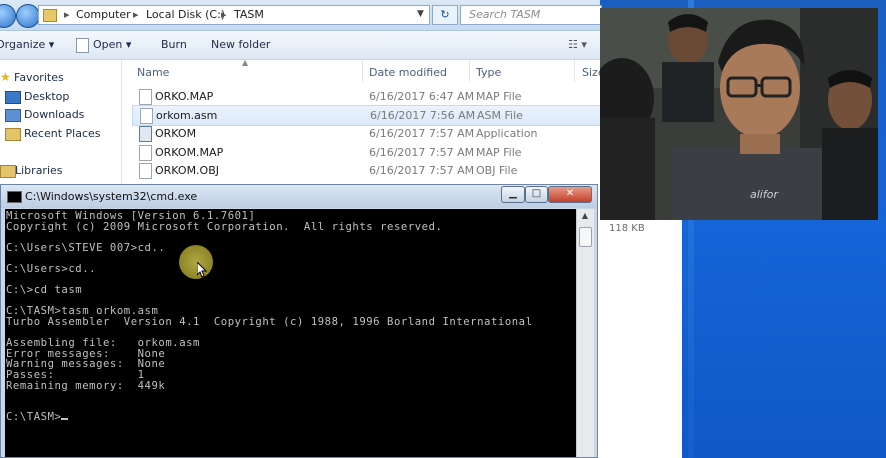  I want to click on sidebar-libraries: Libraries, so click(39, 170).